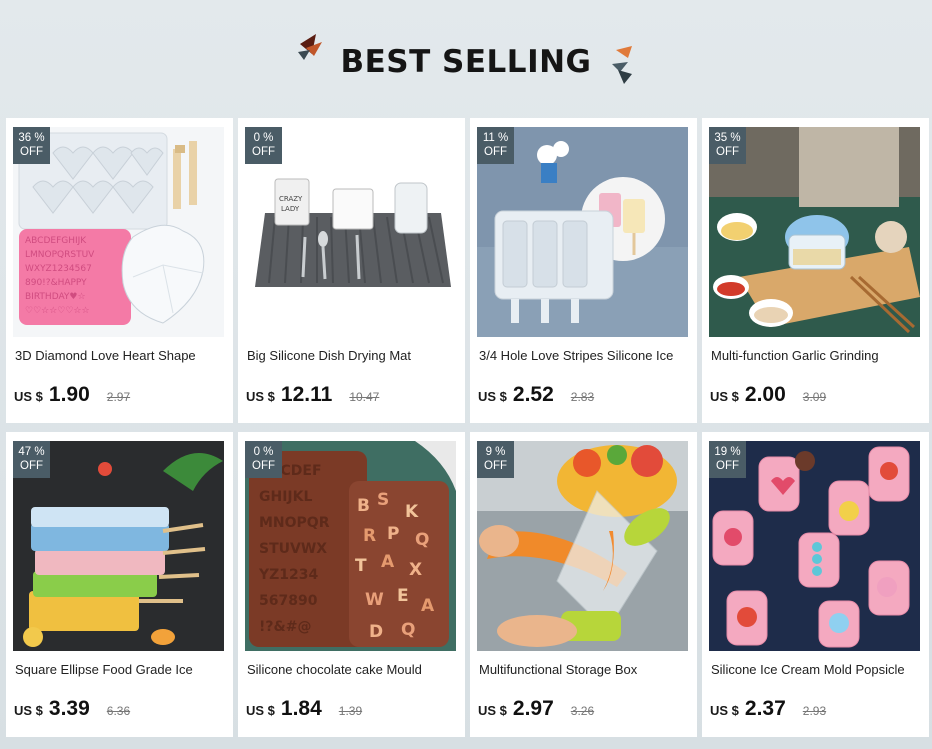 This screenshot has width=932, height=749. I want to click on price-row: US $ 2.52 2.83, so click(585, 396).